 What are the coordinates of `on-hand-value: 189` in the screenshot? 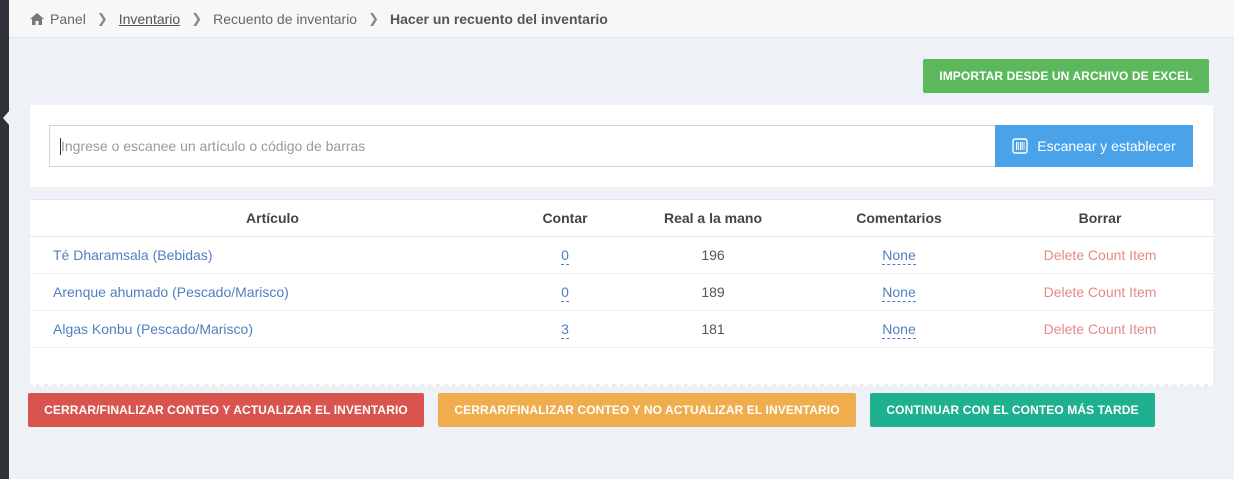 It's located at (713, 292).